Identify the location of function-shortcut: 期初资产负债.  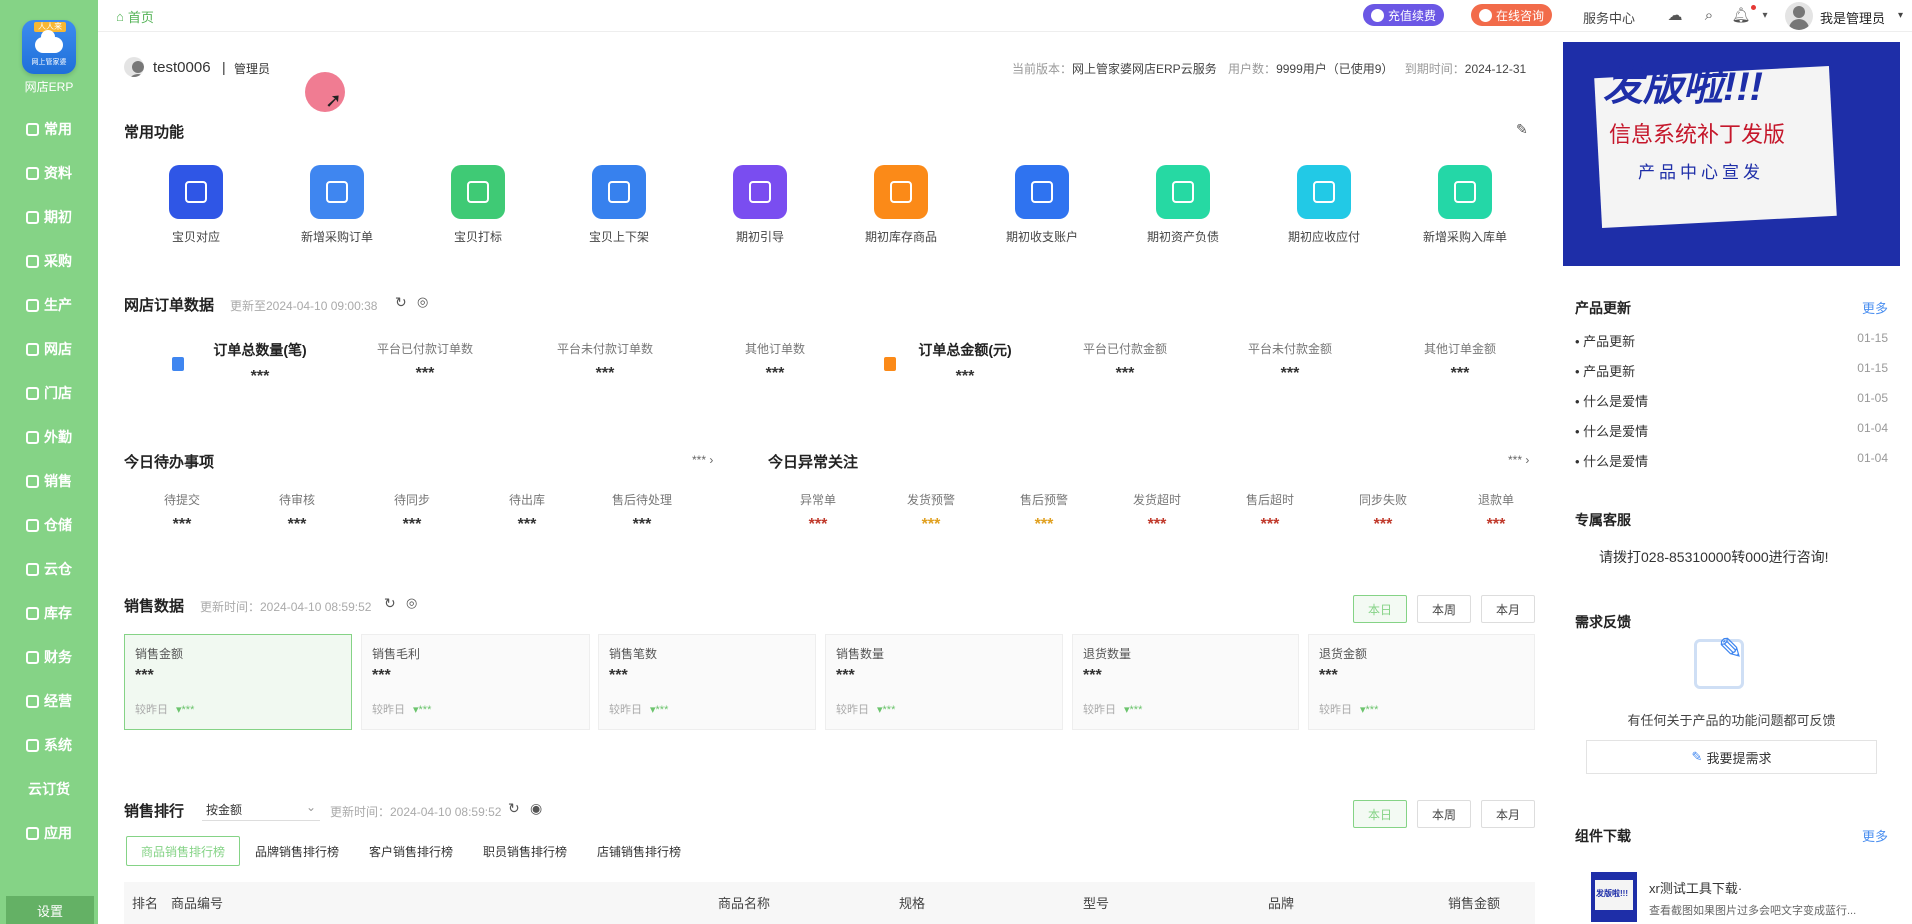
(1183, 205).